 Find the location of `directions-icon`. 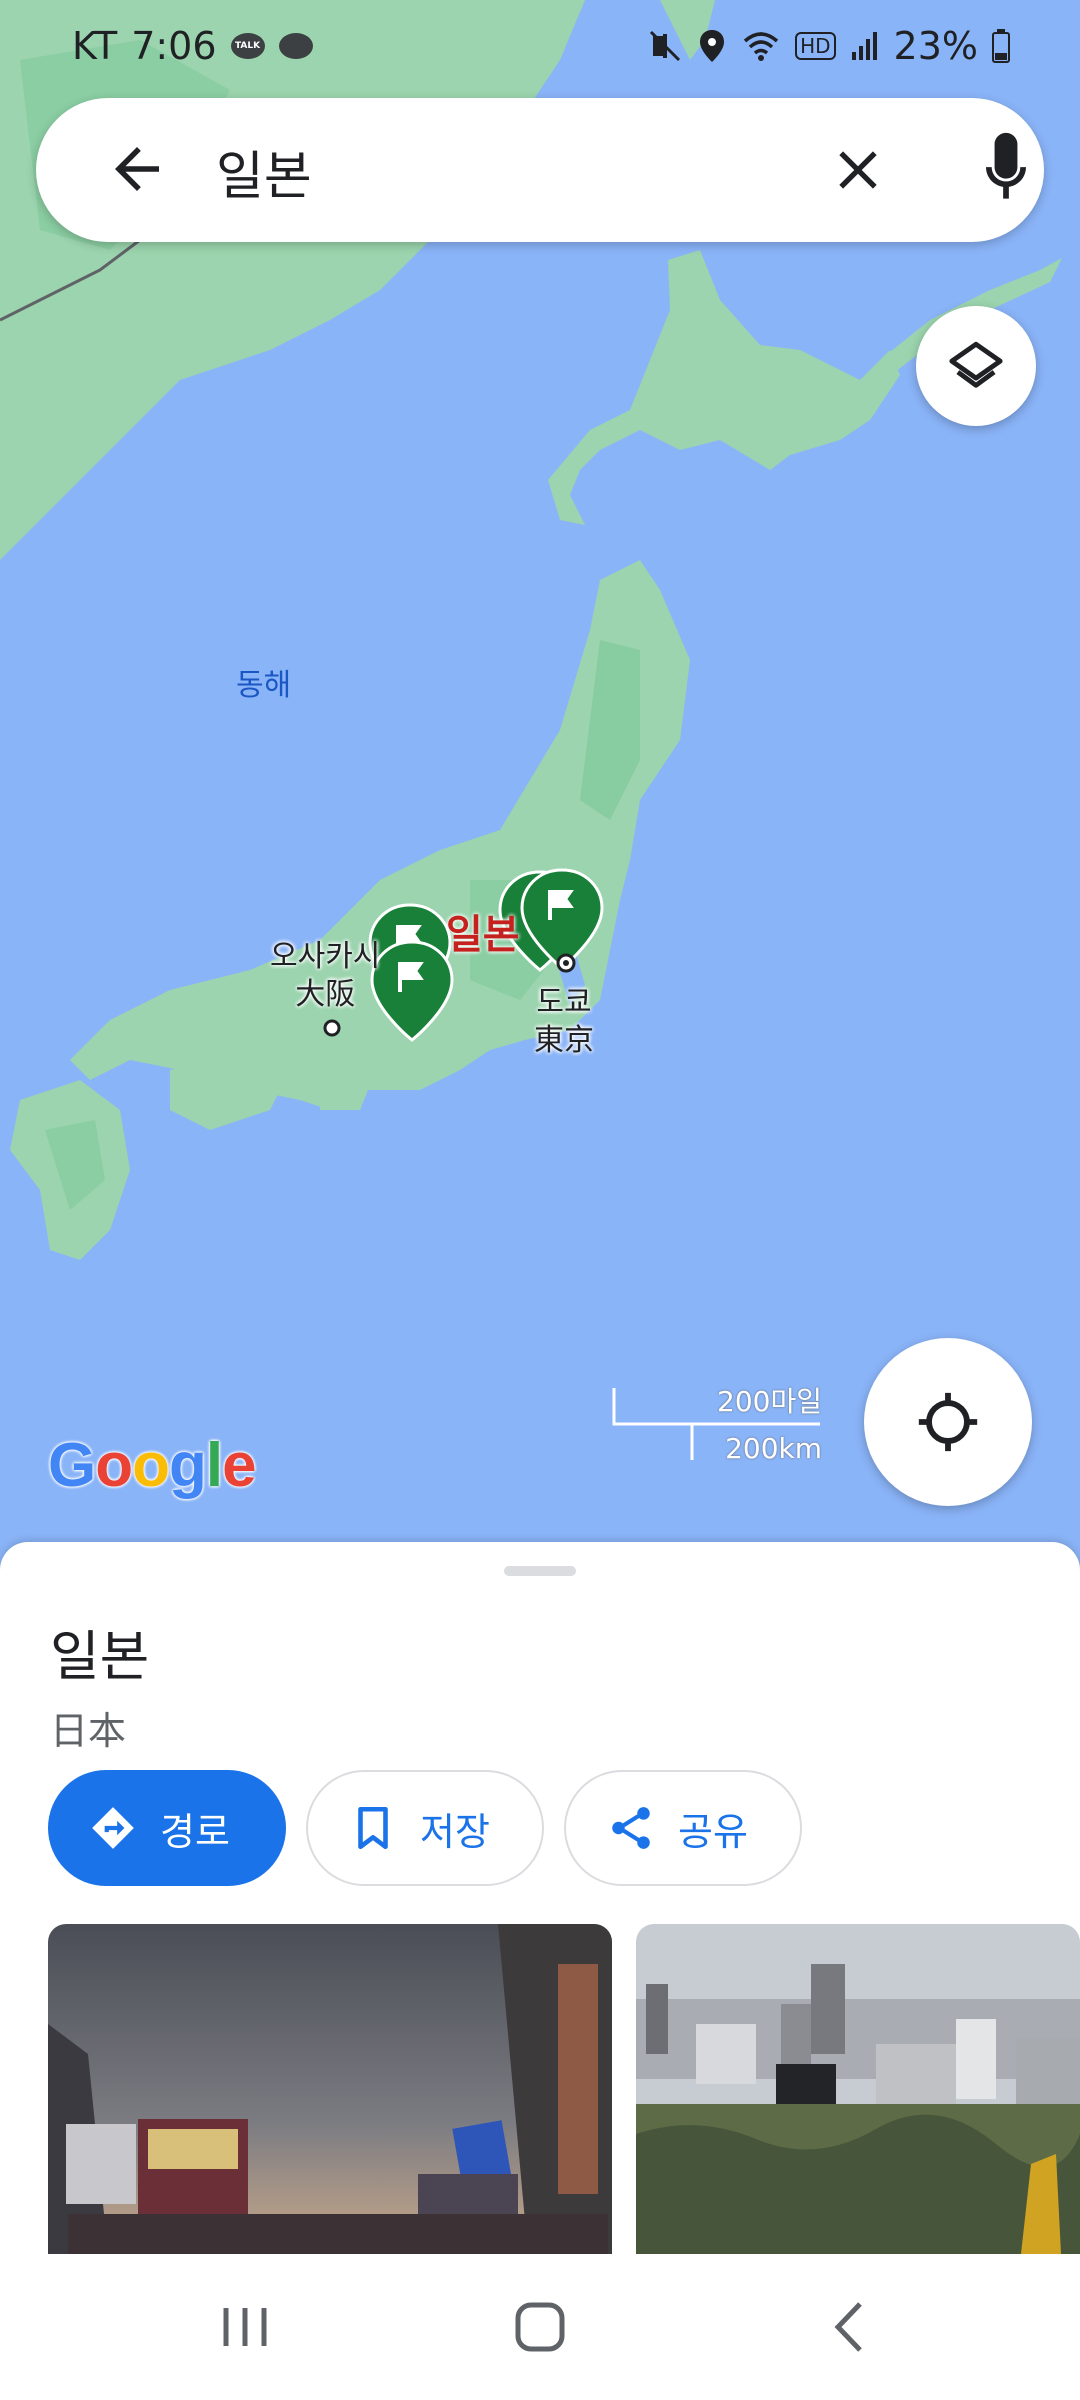

directions-icon is located at coordinates (113, 1828).